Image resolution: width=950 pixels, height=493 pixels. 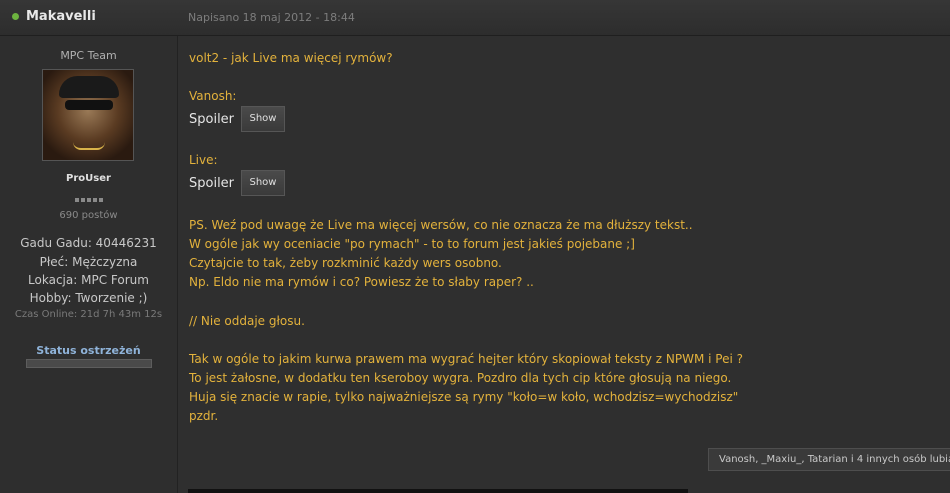 I want to click on avatar-cap-shape, so click(x=89, y=87).